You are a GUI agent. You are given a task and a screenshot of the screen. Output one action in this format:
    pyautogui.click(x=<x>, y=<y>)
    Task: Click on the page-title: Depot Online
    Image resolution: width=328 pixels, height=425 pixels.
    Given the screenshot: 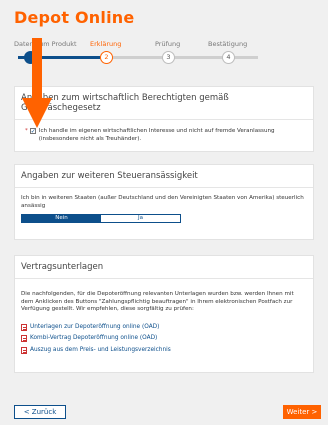 What is the action you would take?
    pyautogui.click(x=74, y=17)
    